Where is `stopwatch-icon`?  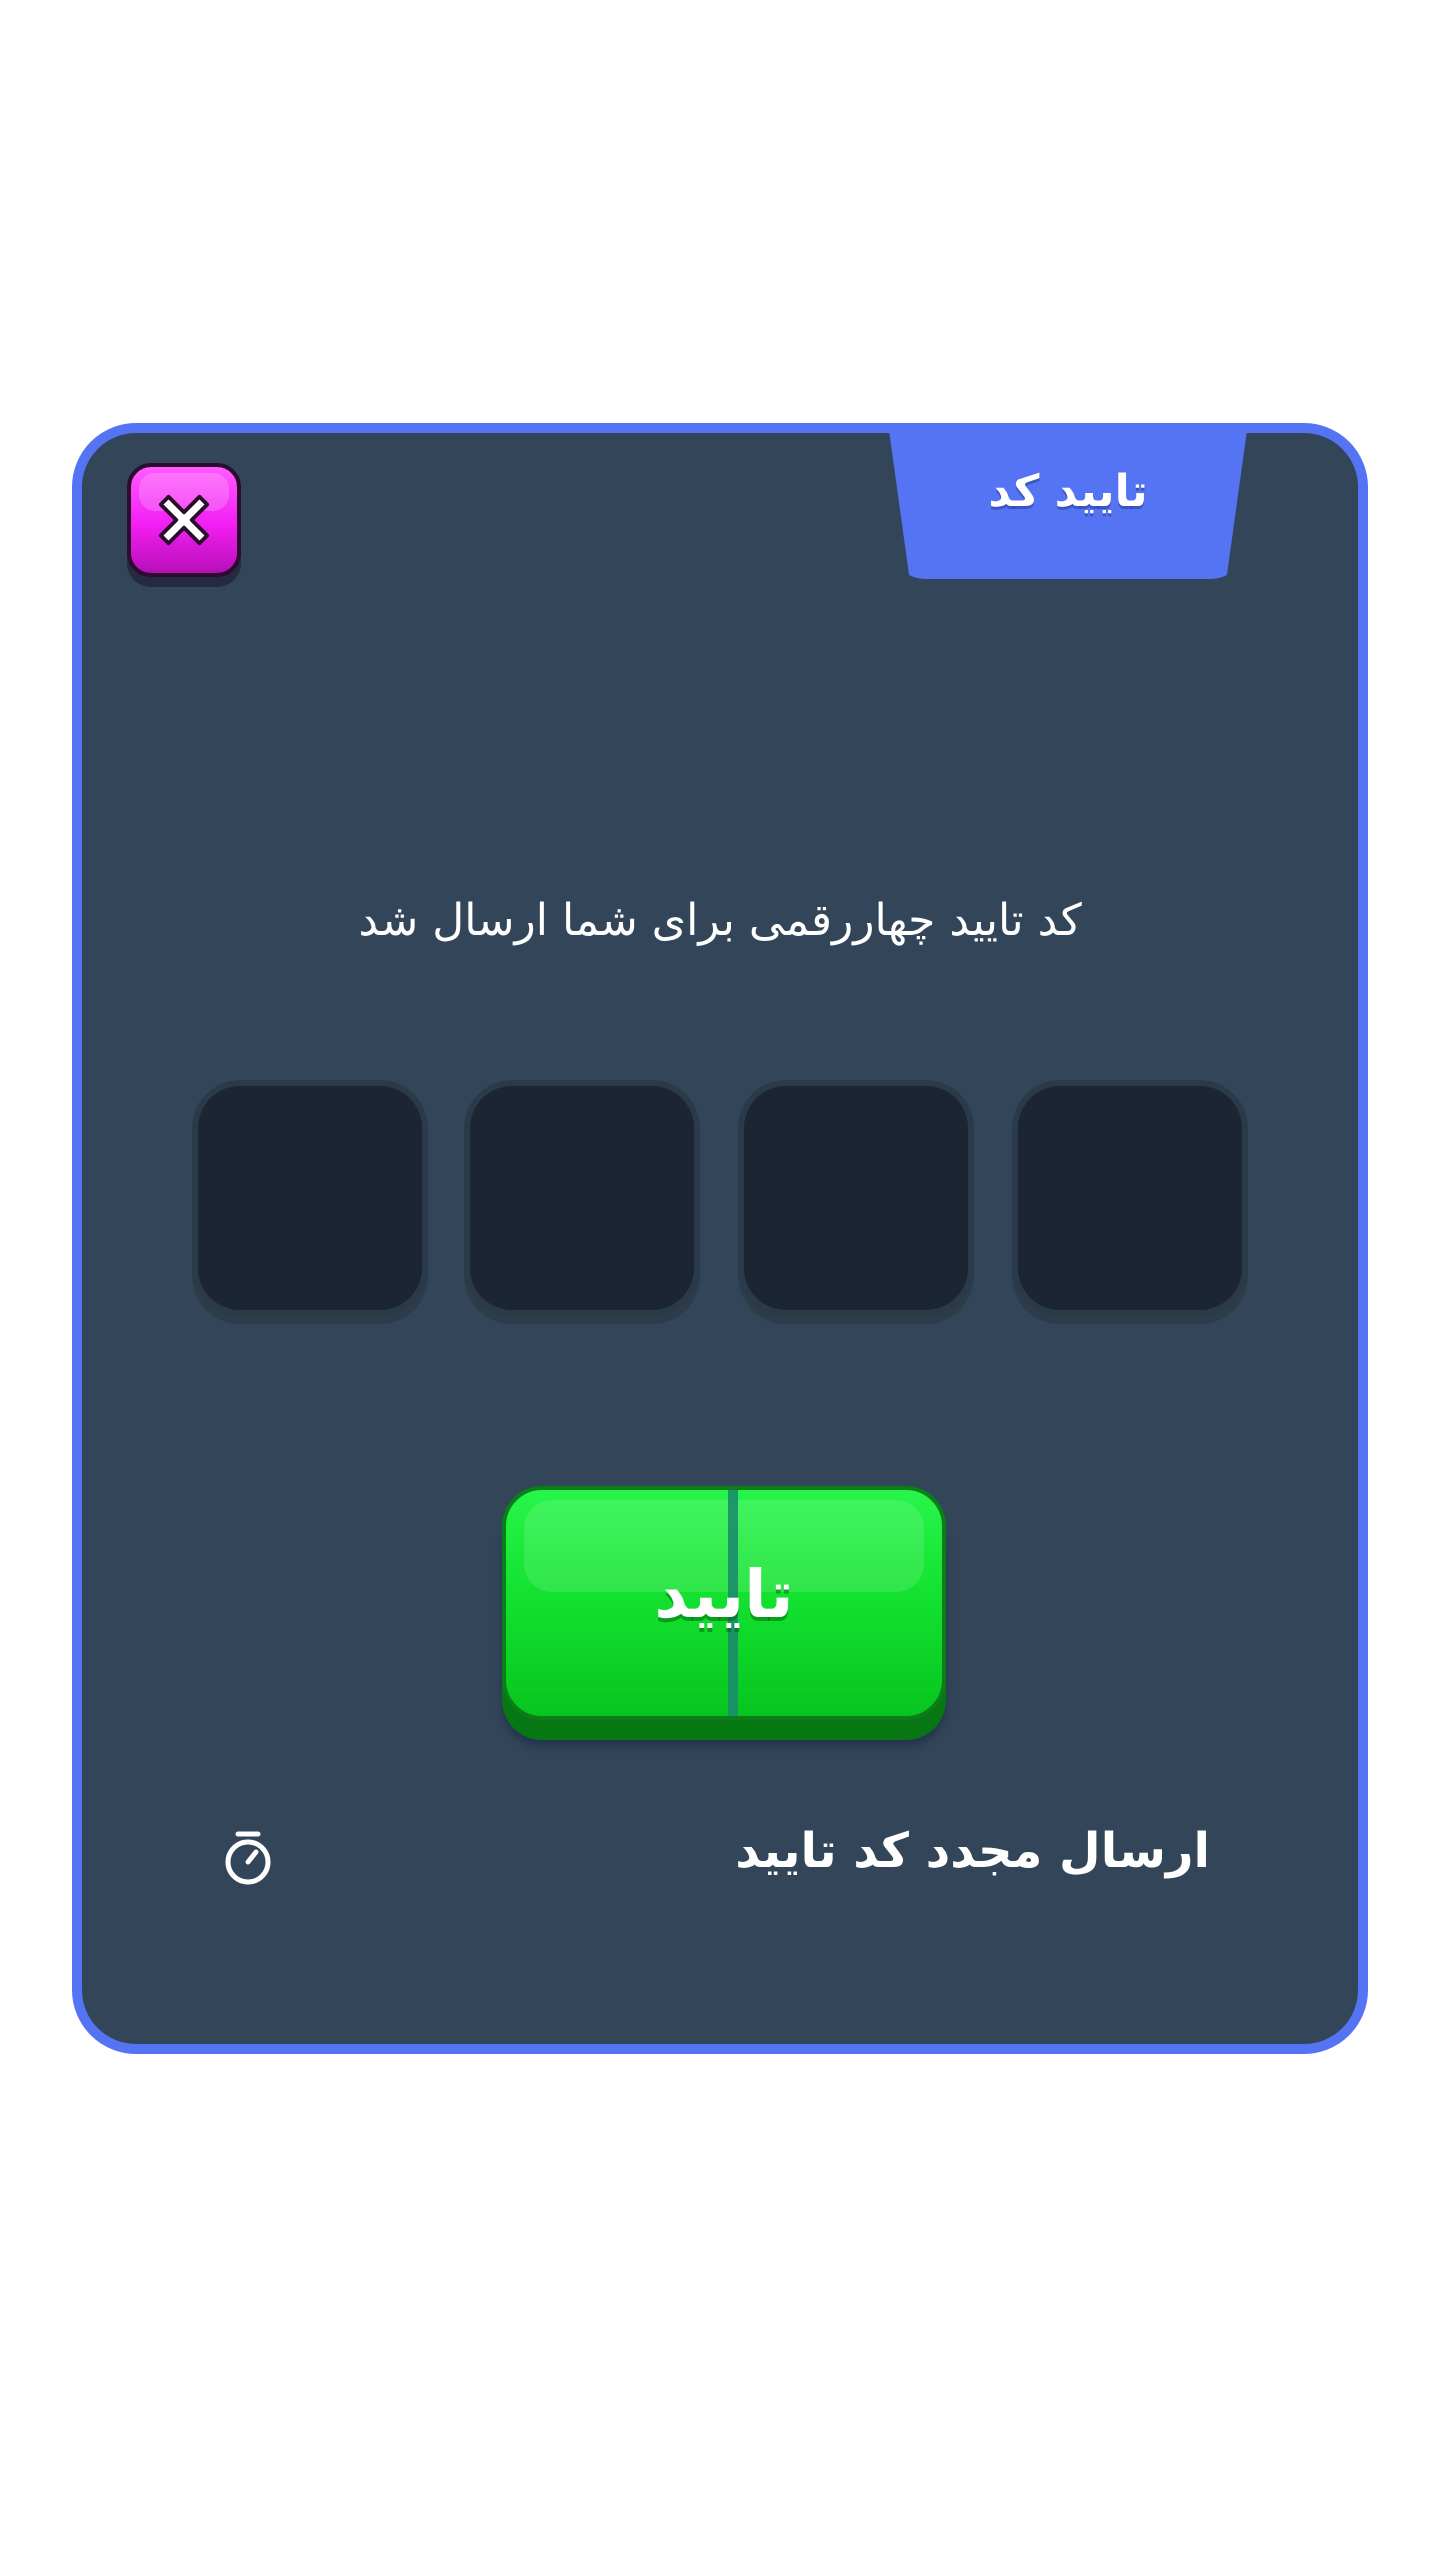 stopwatch-icon is located at coordinates (248, 1858).